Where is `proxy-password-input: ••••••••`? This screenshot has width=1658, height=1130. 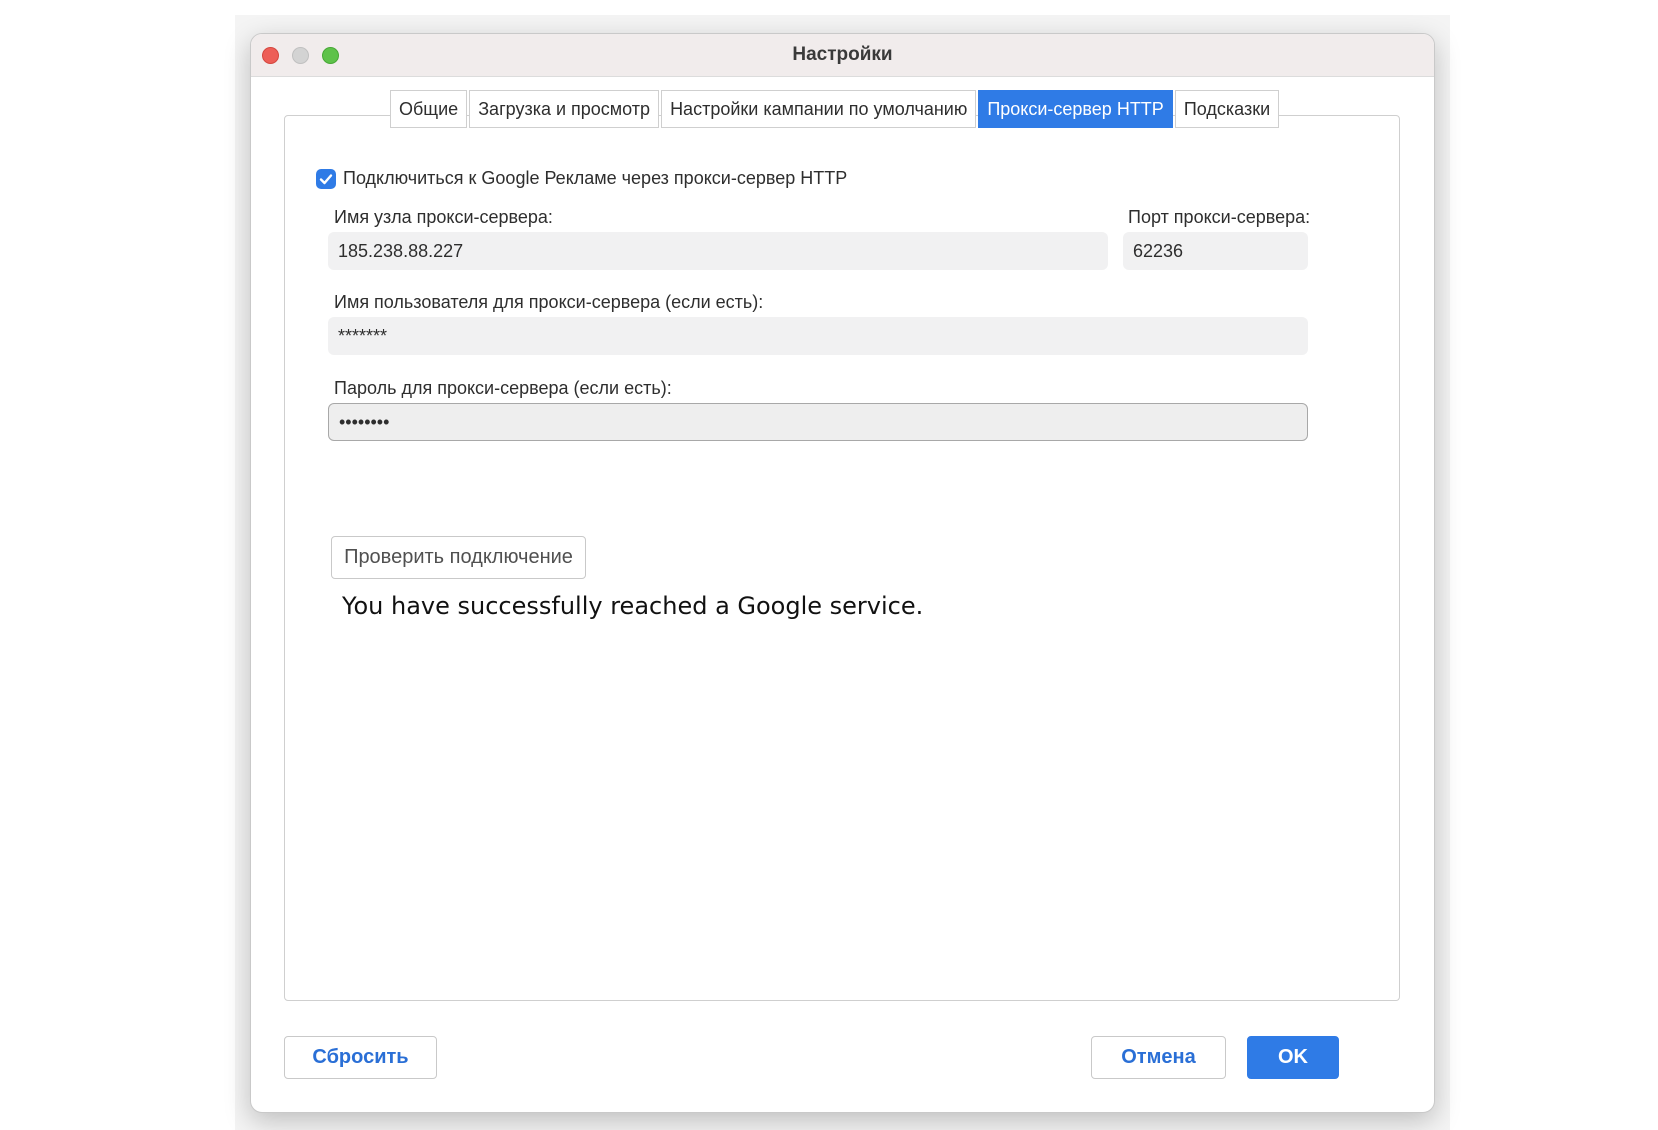
proxy-password-input: •••••••• is located at coordinates (818, 422).